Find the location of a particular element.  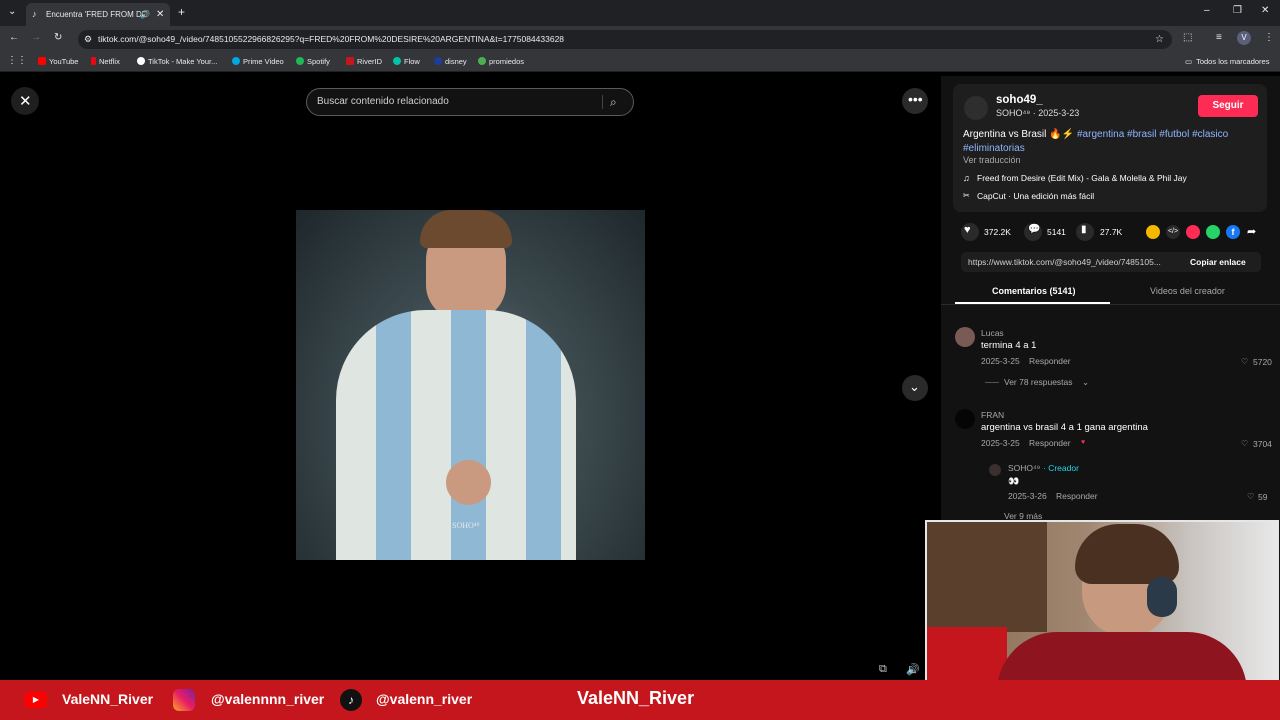

creator-subline: SOHO⁴⁹ · 2025-3-23 is located at coordinates (1038, 113).